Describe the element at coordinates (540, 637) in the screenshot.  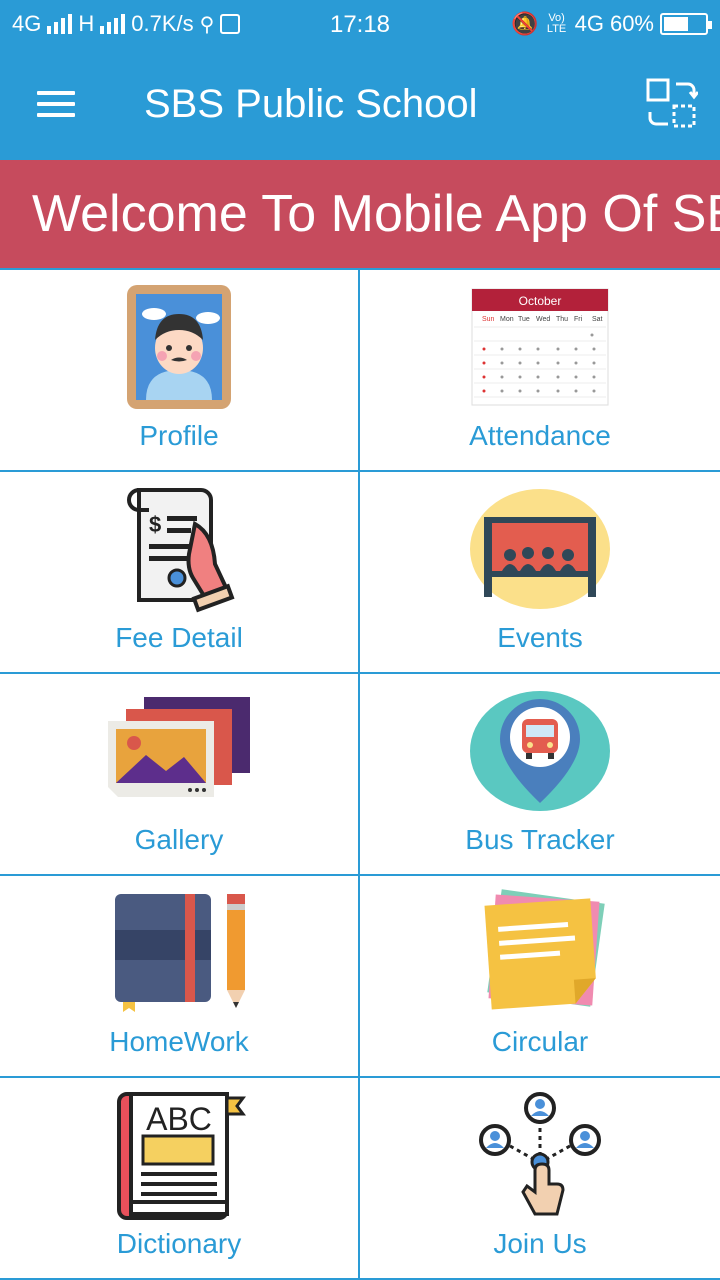
I see `menu-label-events: Events` at that location.